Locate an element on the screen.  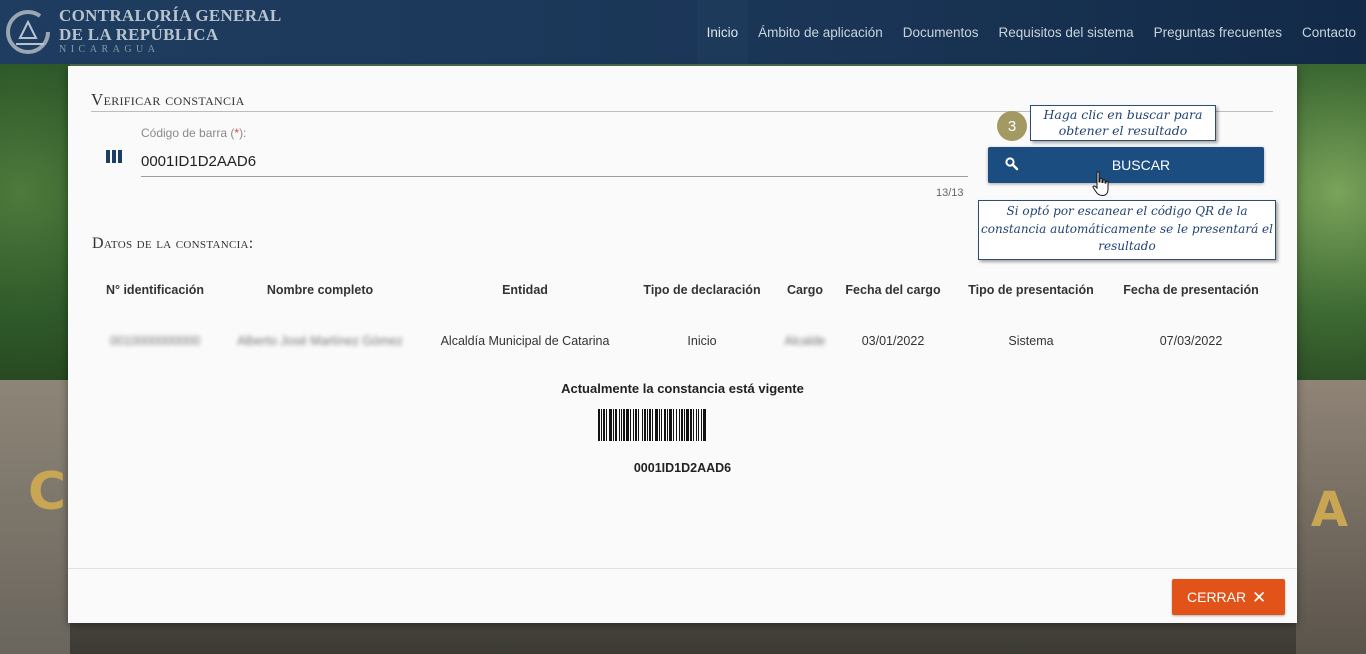
barcode-icon is located at coordinates (115, 156).